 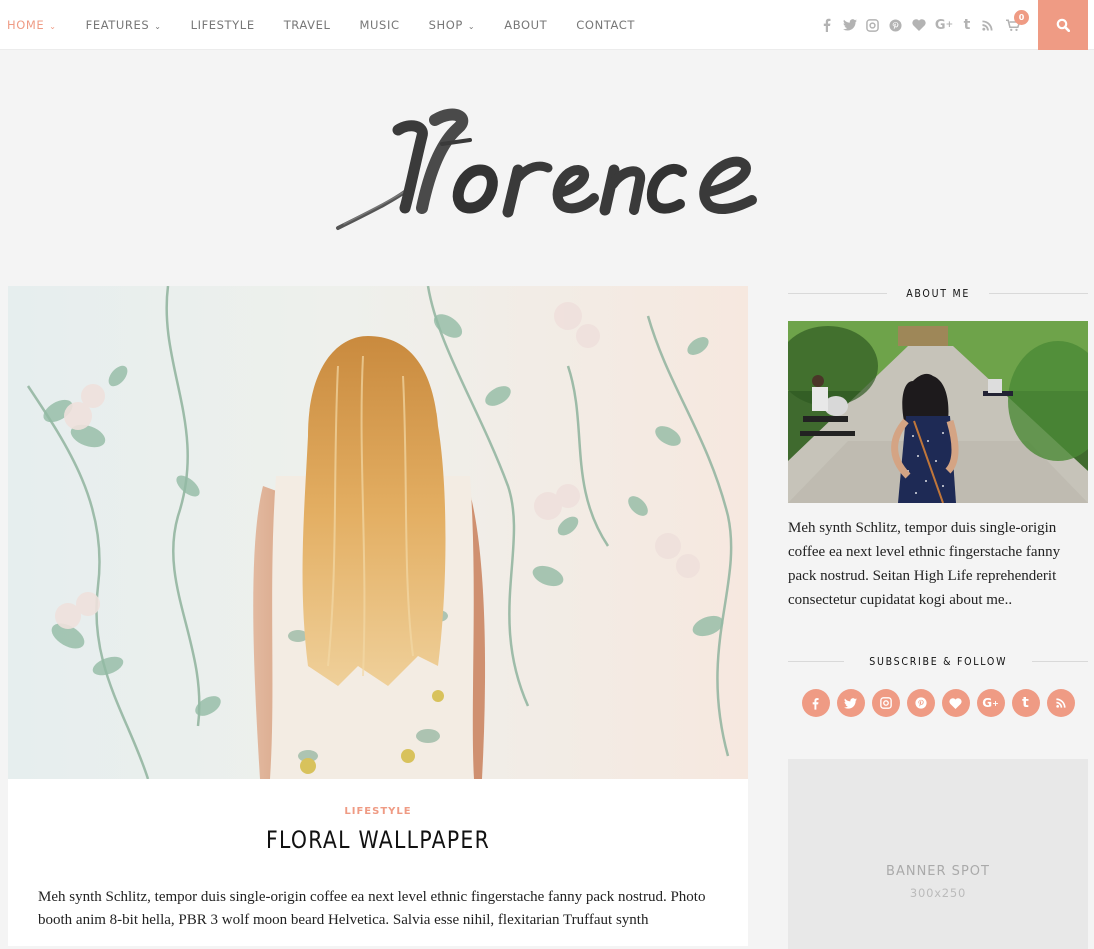 What do you see at coordinates (546, 169) in the screenshot?
I see `florence-logo-mark` at bounding box center [546, 169].